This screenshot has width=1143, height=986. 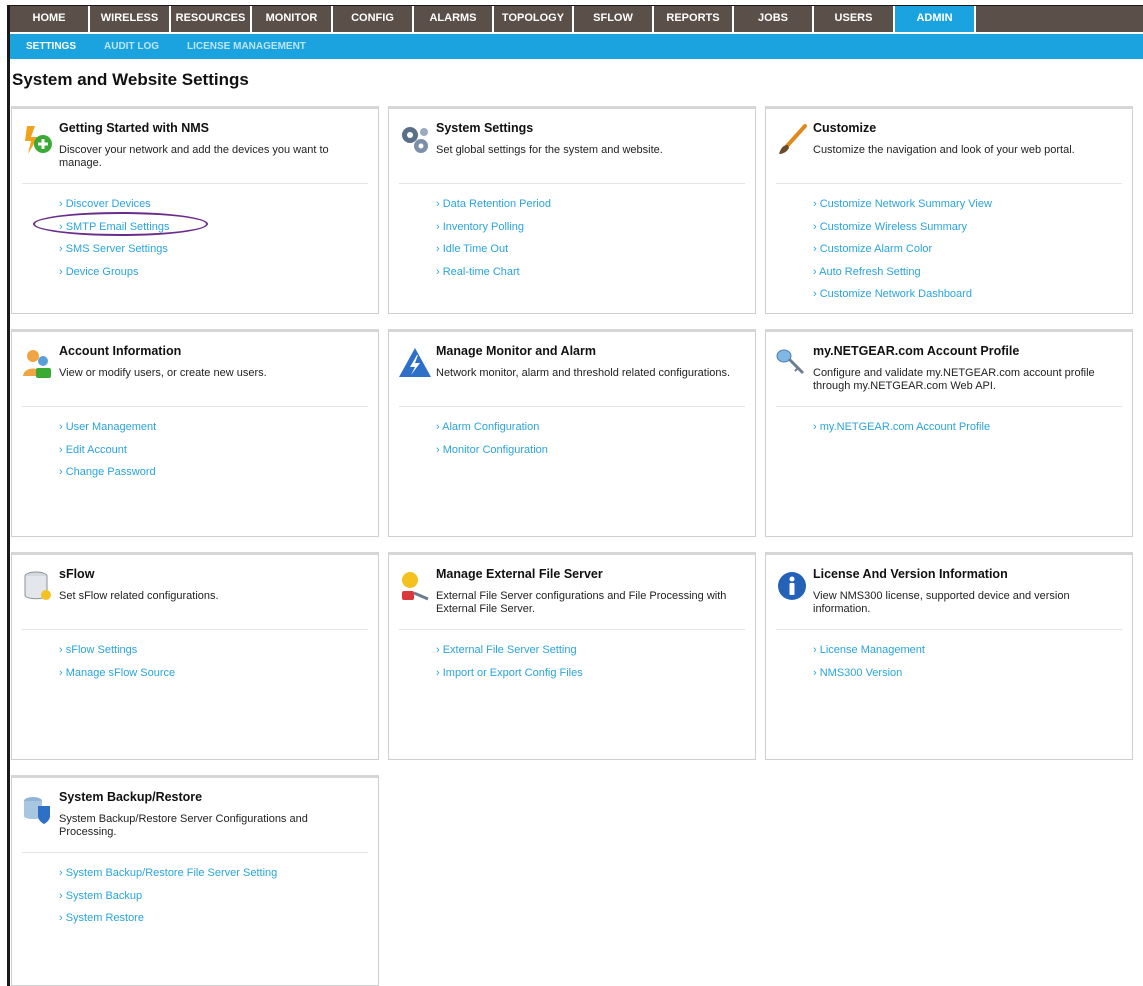 What do you see at coordinates (120, 224) in the screenshot?
I see `highlight-oval` at bounding box center [120, 224].